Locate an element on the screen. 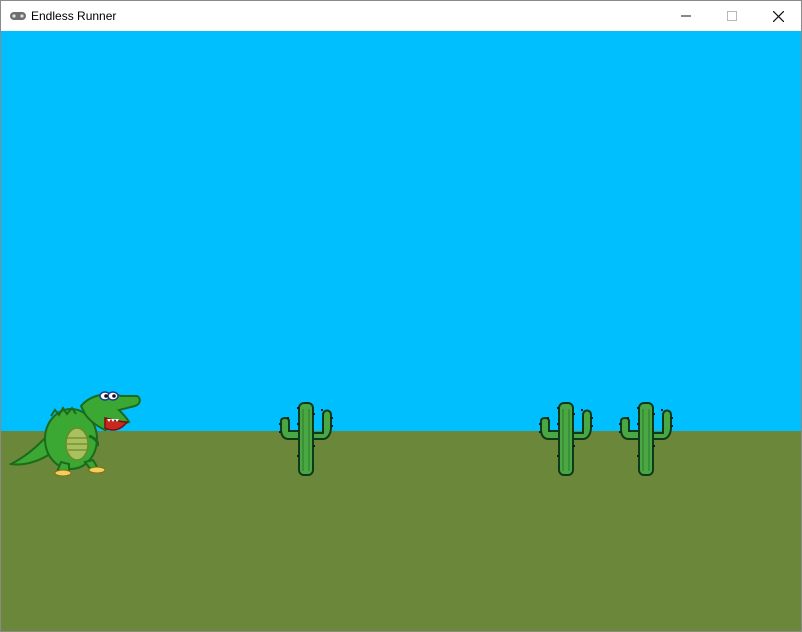  gamepad-icon is located at coordinates (18, 16).